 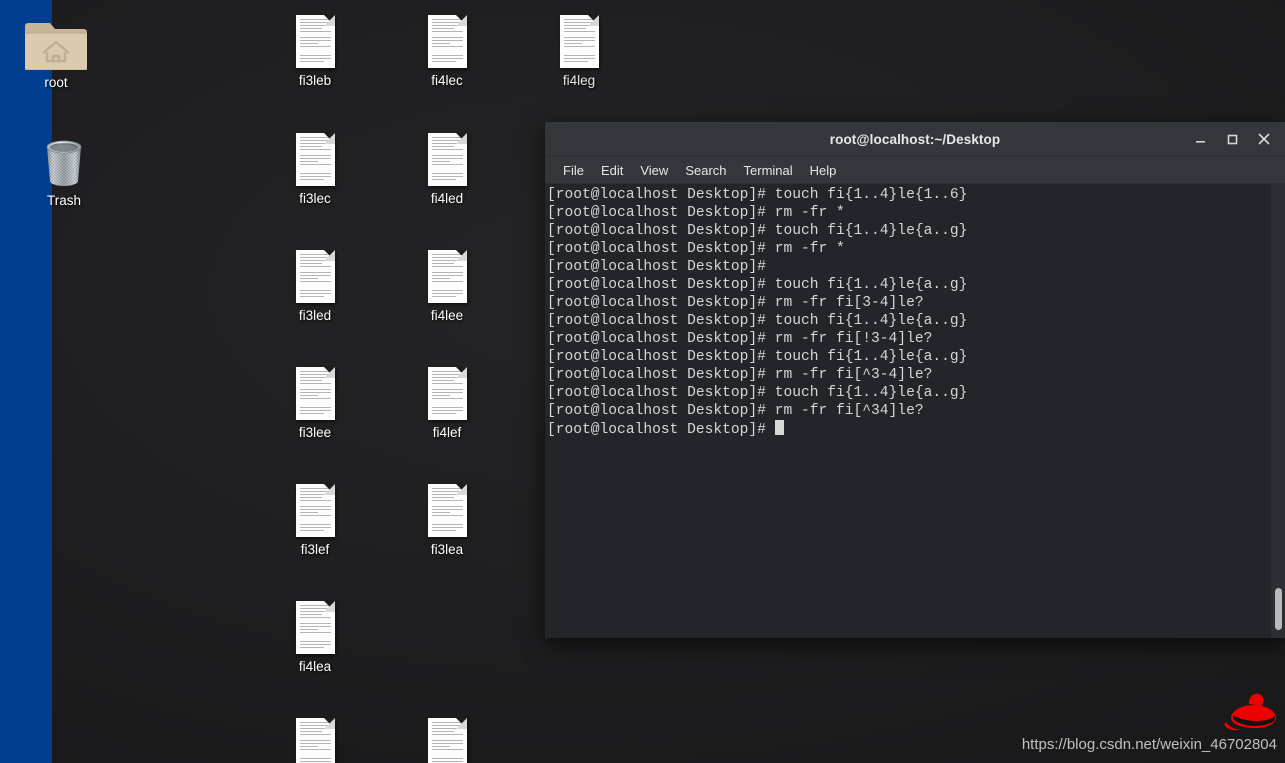 I want to click on desktop-file-label: fi4led, so click(x=447, y=198).